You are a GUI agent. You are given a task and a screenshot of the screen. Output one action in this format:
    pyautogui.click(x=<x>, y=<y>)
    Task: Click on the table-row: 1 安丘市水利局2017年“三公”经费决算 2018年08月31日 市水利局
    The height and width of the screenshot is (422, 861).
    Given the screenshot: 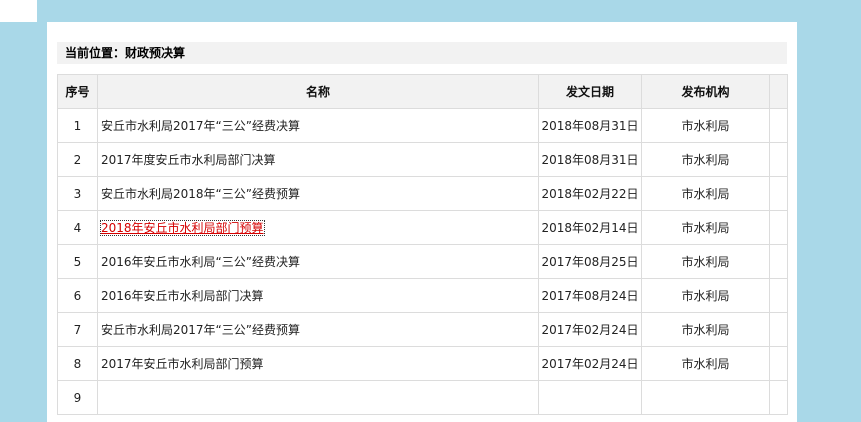 What is the action you would take?
    pyautogui.click(x=422, y=125)
    